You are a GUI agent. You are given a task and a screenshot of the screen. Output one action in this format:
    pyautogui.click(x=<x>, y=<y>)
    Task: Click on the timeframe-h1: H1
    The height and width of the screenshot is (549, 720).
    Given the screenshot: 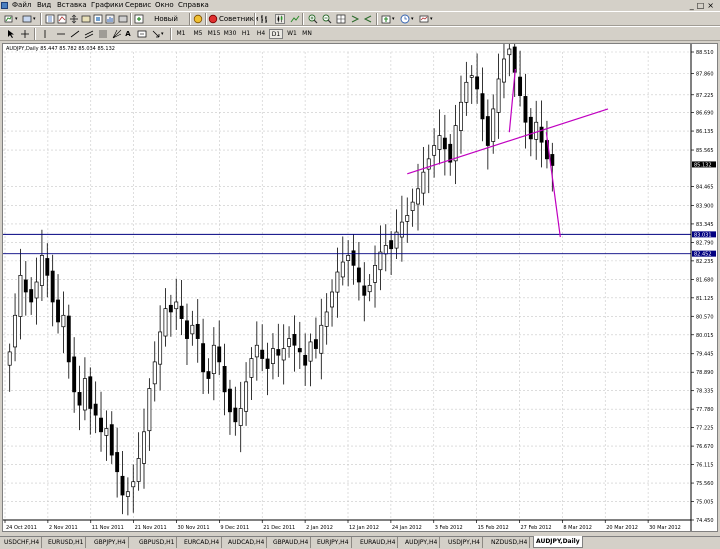 What is the action you would take?
    pyautogui.click(x=246, y=34)
    